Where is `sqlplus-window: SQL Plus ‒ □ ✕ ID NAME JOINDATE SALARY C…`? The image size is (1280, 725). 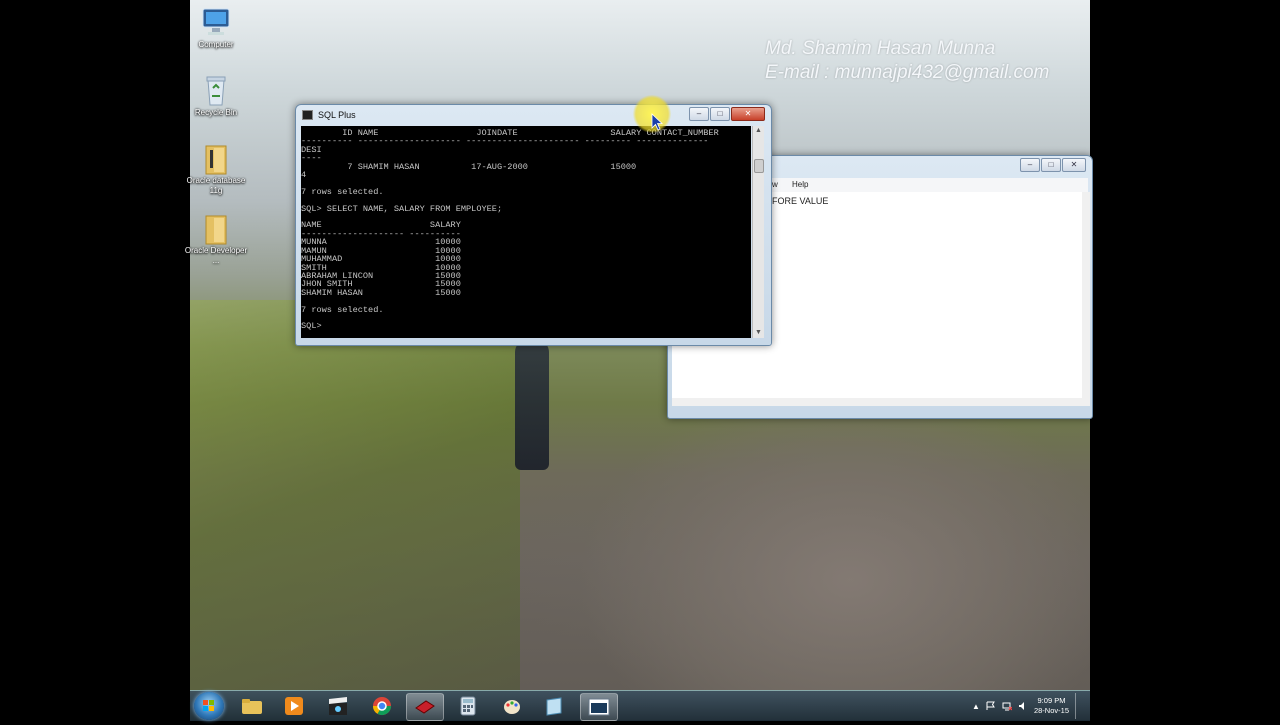
sqlplus-window: SQL Plus ‒ □ ✕ ID NAME JOINDATE SALARY C… is located at coordinates (533, 225).